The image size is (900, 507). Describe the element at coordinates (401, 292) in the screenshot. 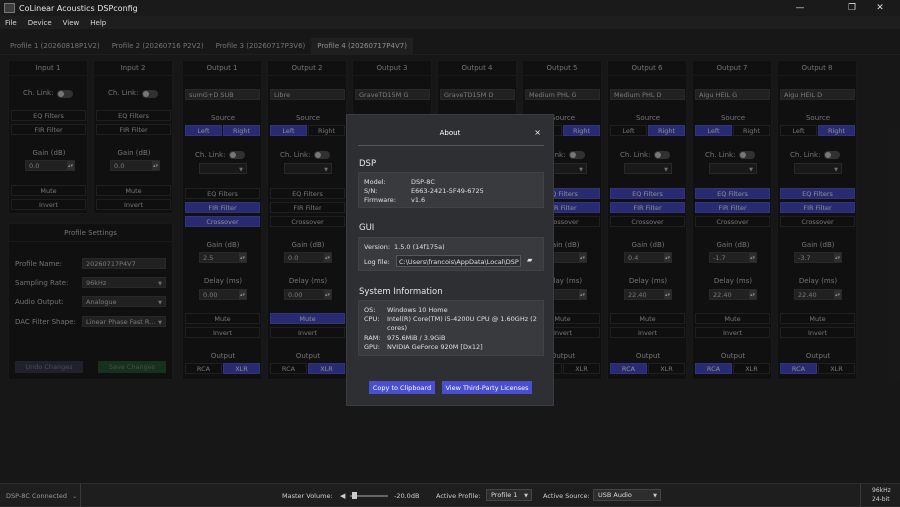

I see `system-section-title: System Information` at that location.